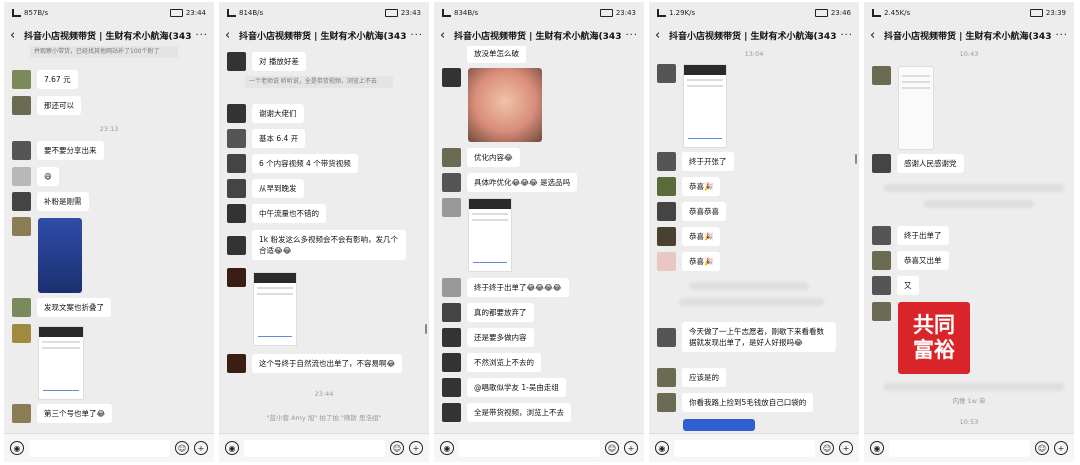  Describe the element at coordinates (930, 163) in the screenshot. I see `message-bubble: 感谢人民感谢党` at that location.